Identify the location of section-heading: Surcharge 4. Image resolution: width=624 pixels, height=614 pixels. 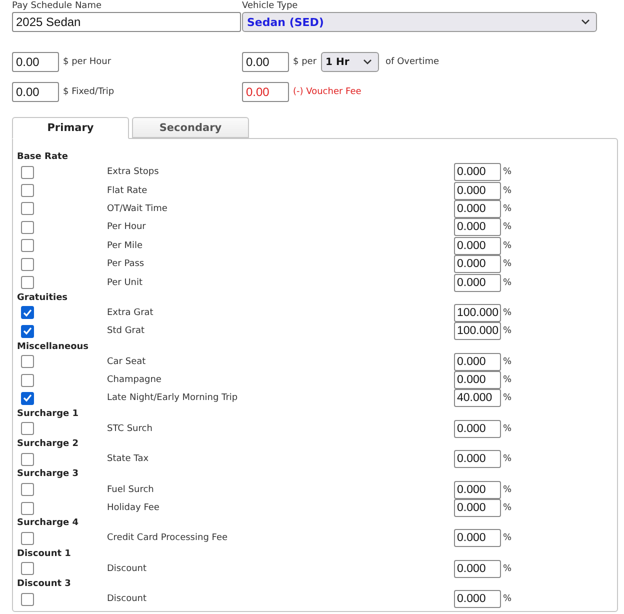
(48, 523).